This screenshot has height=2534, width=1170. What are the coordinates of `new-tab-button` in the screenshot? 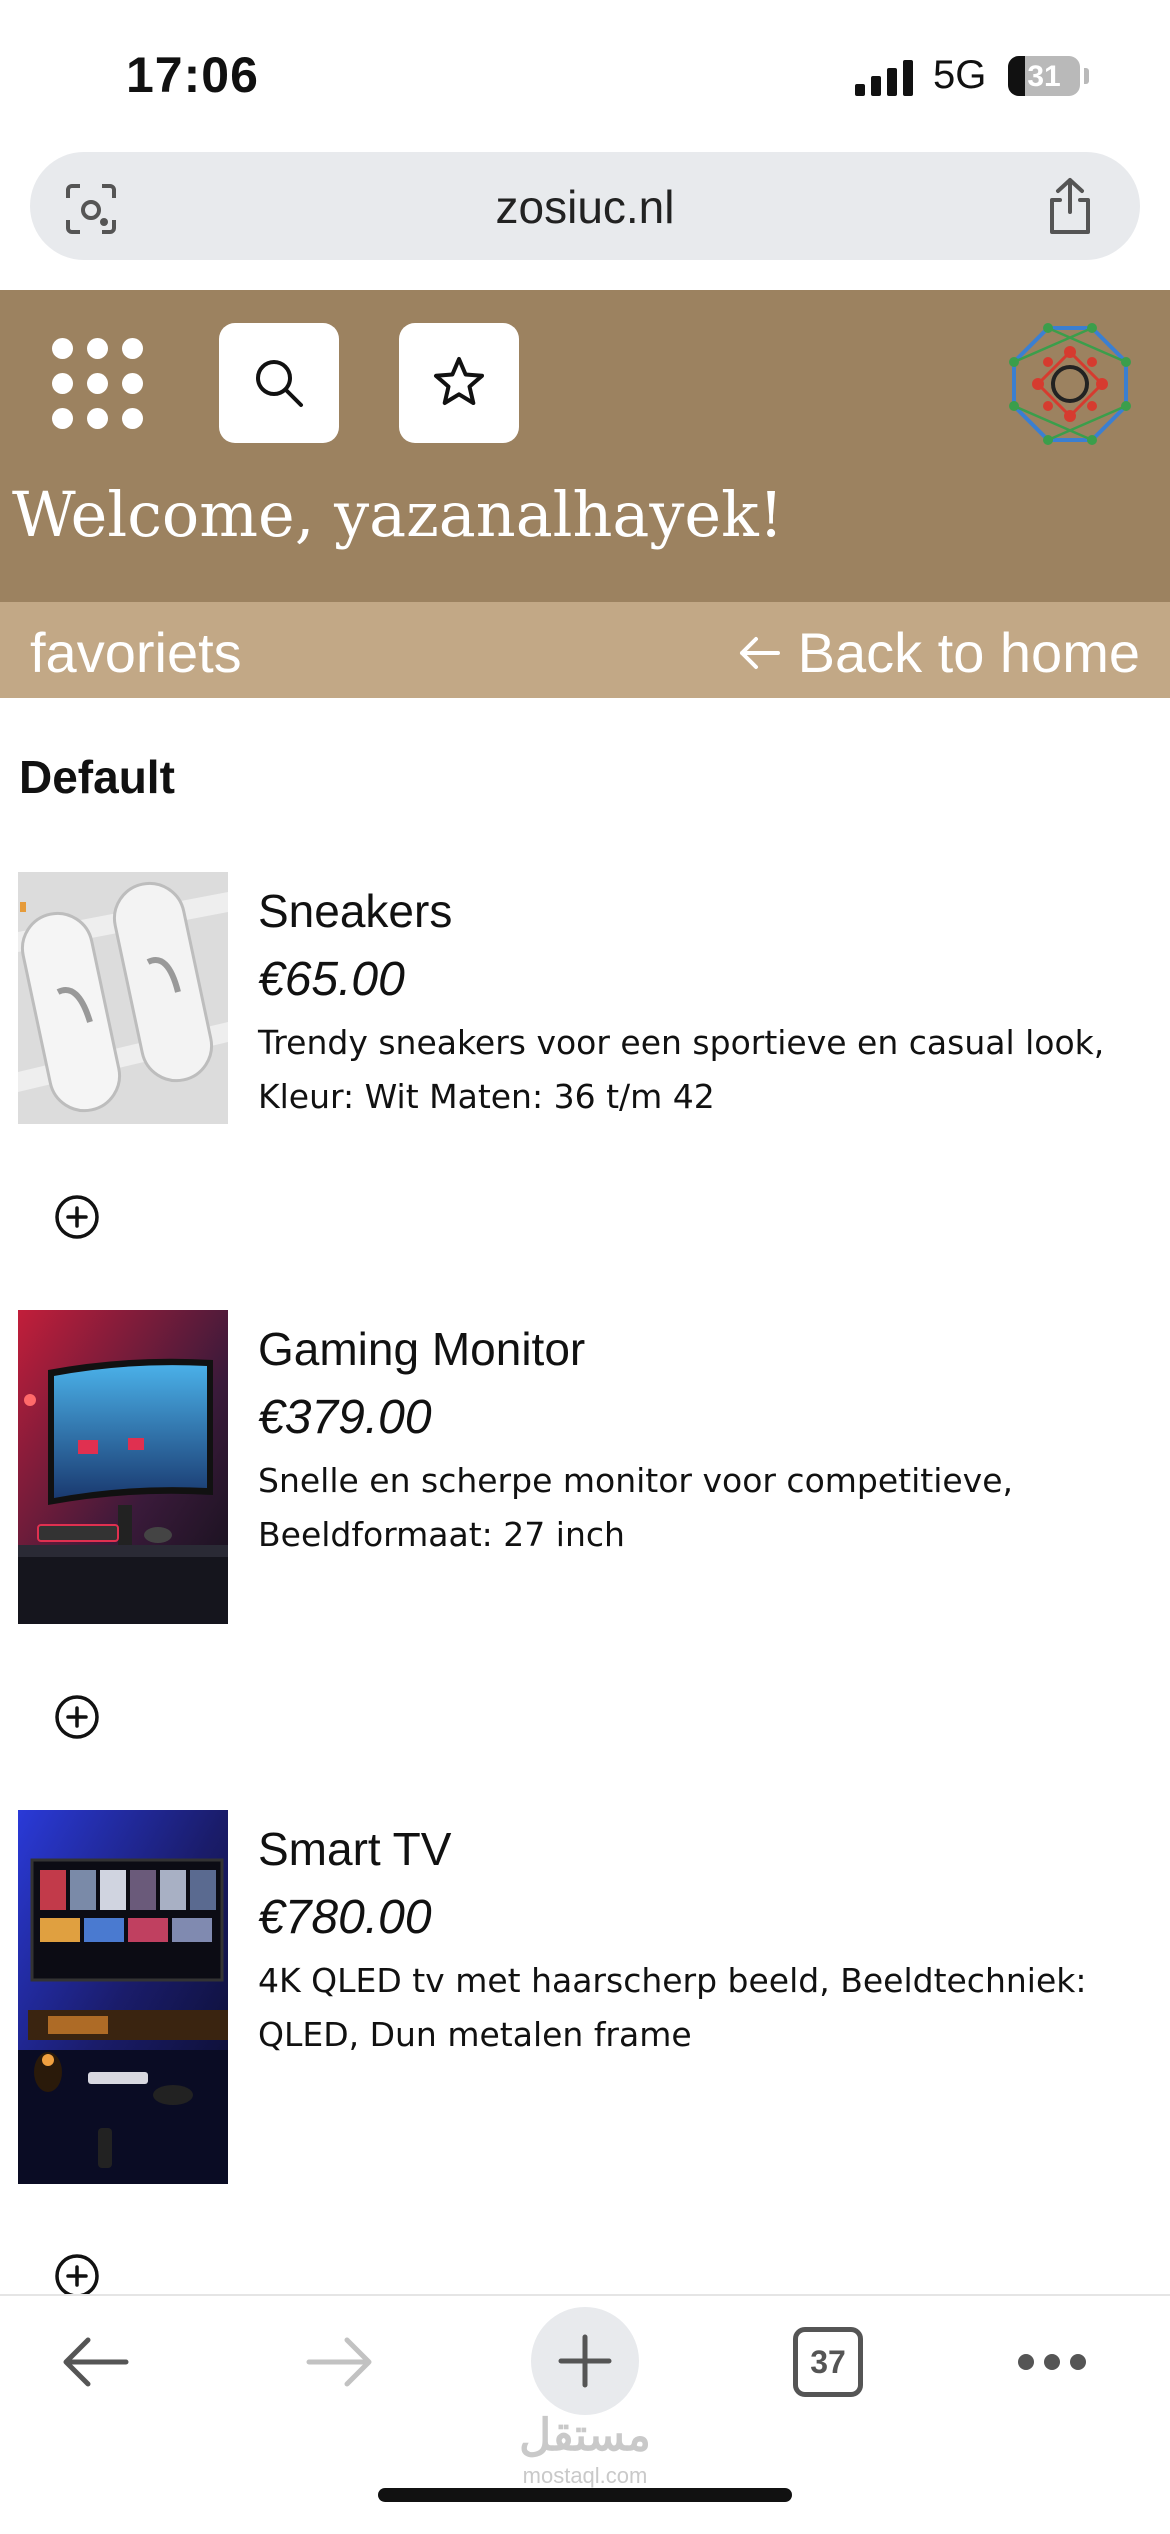 It's located at (585, 2361).